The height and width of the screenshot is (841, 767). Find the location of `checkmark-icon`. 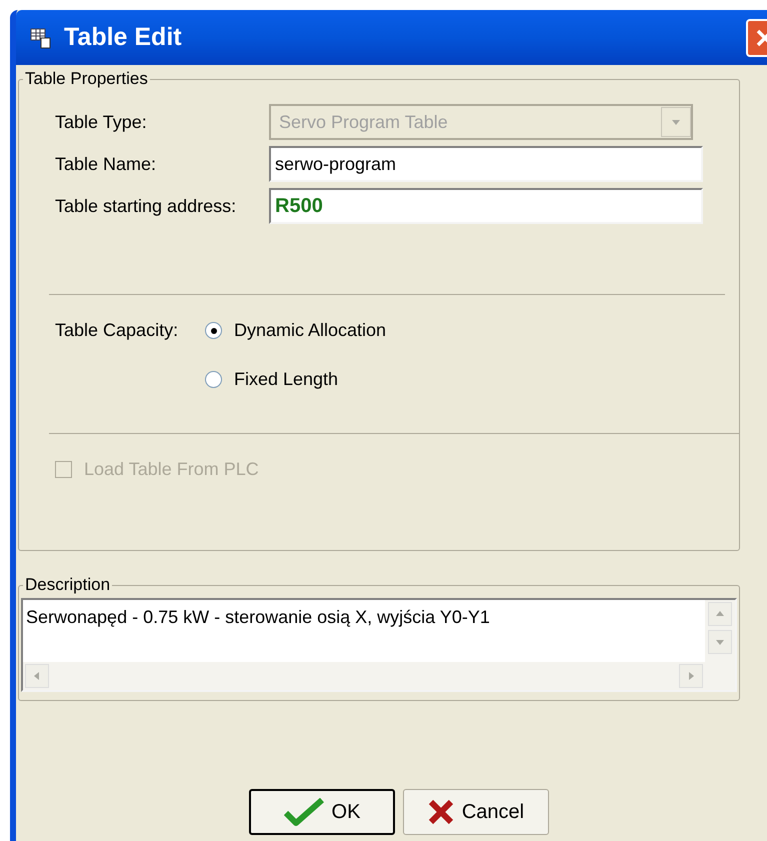

checkmark-icon is located at coordinates (304, 812).